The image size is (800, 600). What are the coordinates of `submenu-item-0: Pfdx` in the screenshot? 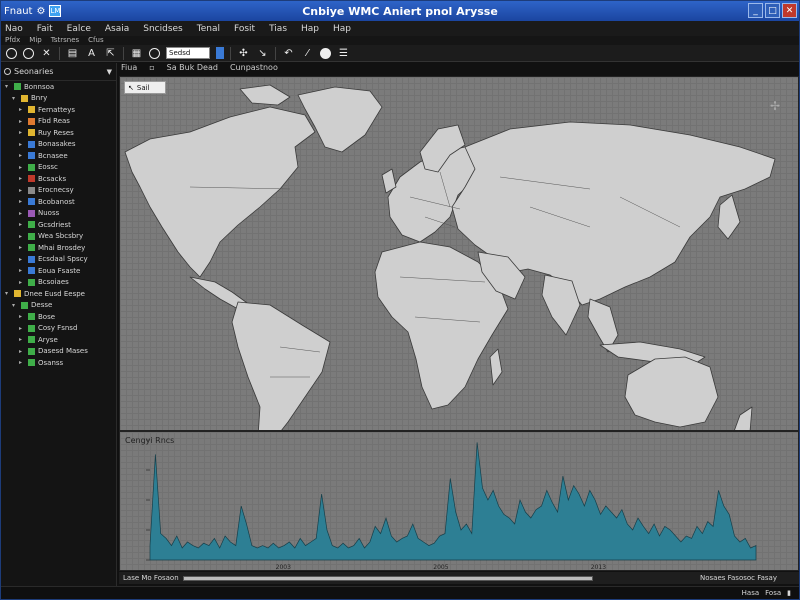 It's located at (12, 40).